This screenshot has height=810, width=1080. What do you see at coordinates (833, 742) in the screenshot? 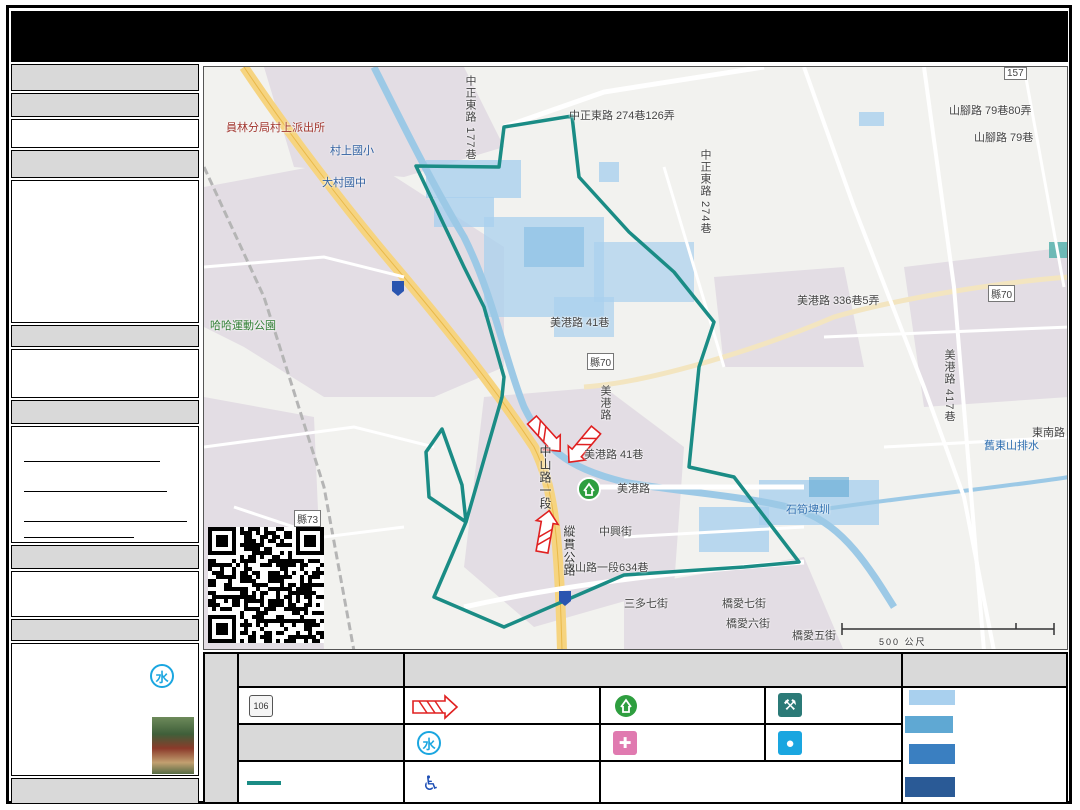
I see `legend-baby-cell: ●` at bounding box center [833, 742].